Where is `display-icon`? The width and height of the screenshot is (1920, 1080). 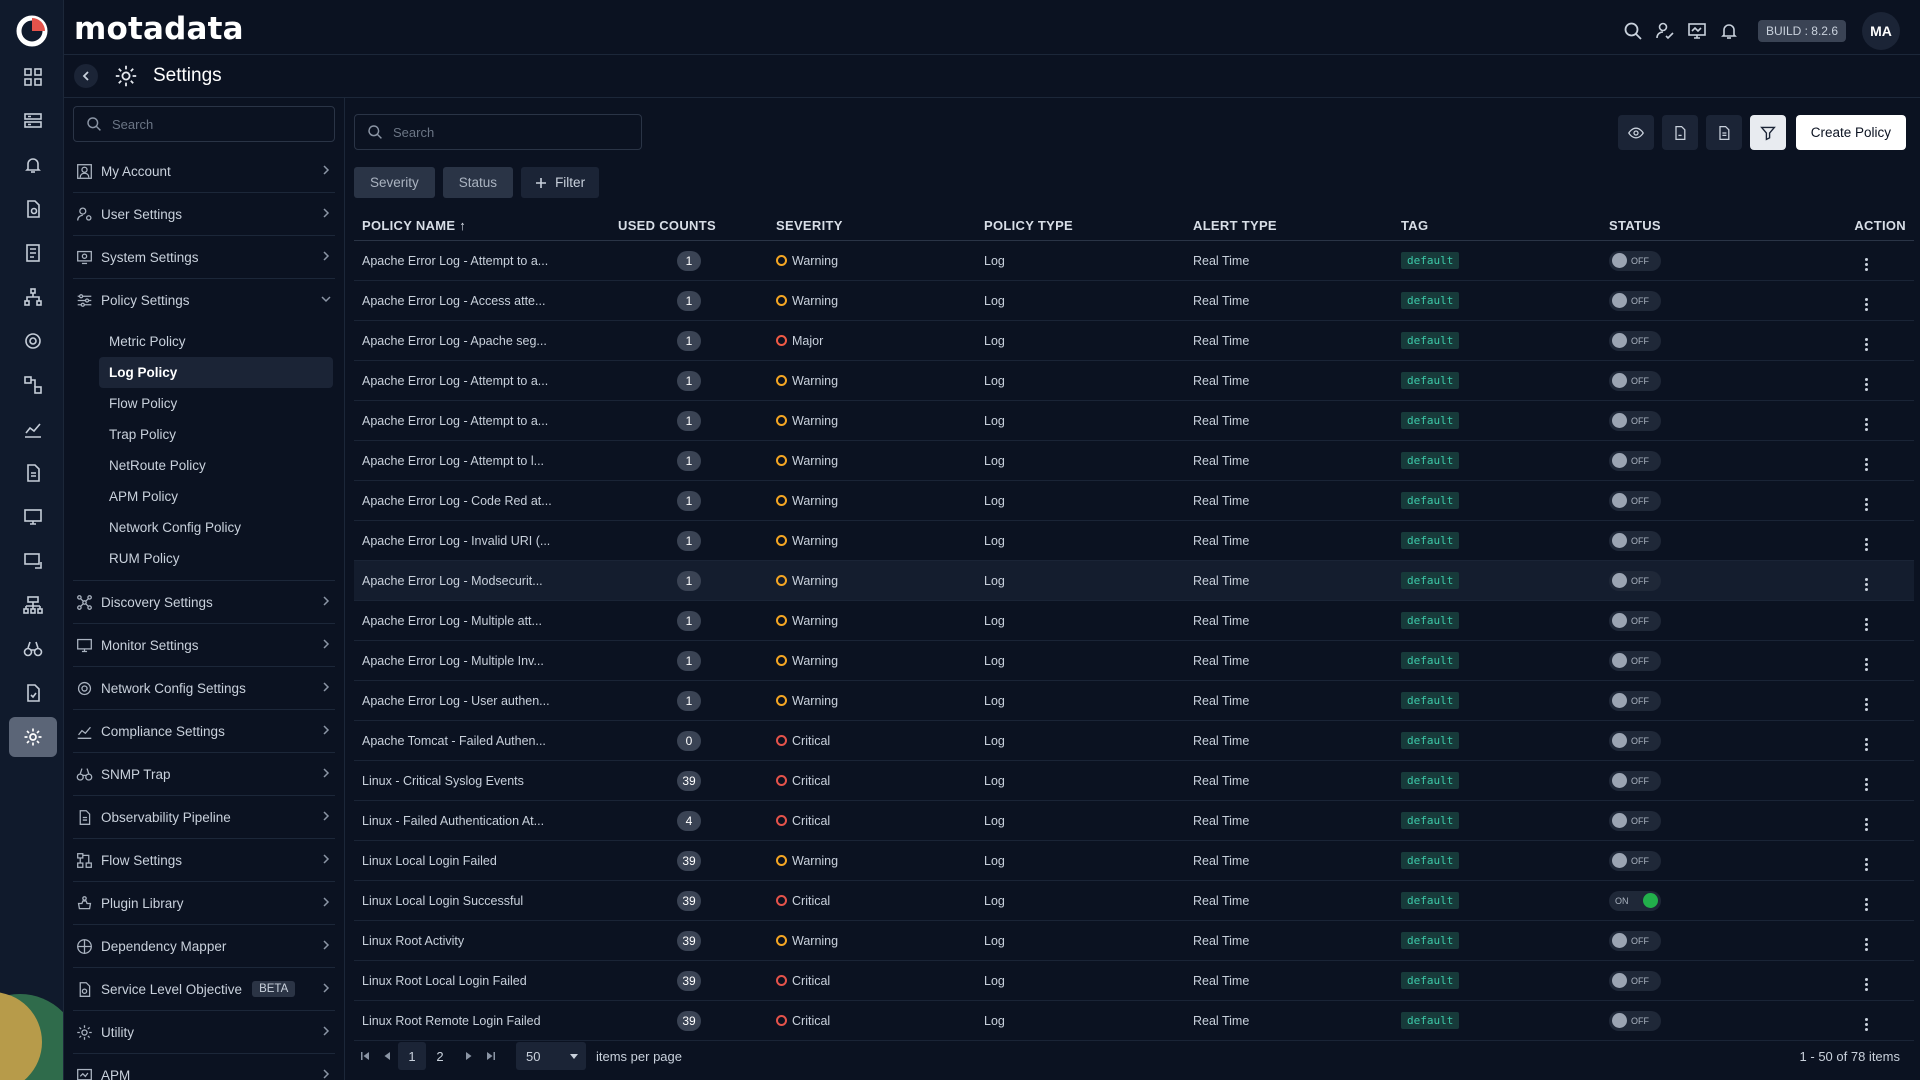 display-icon is located at coordinates (33, 517).